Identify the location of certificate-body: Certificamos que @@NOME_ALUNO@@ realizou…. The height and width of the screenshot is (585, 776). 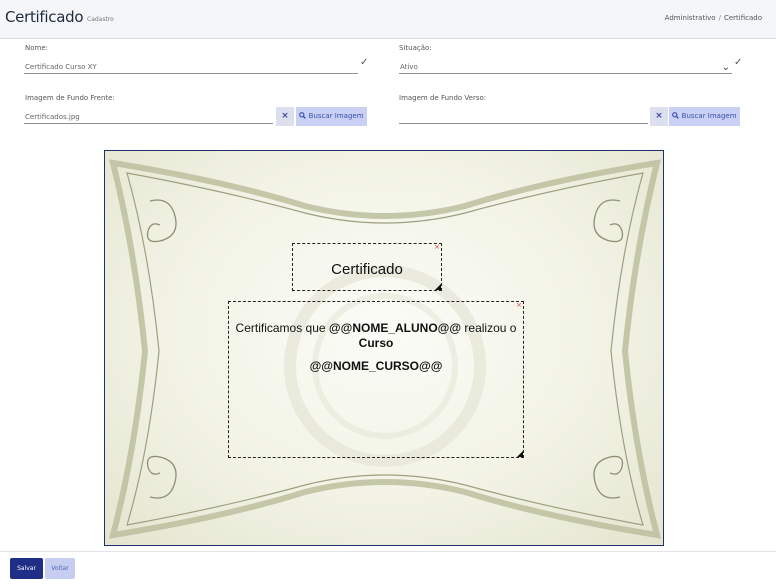
(376, 347).